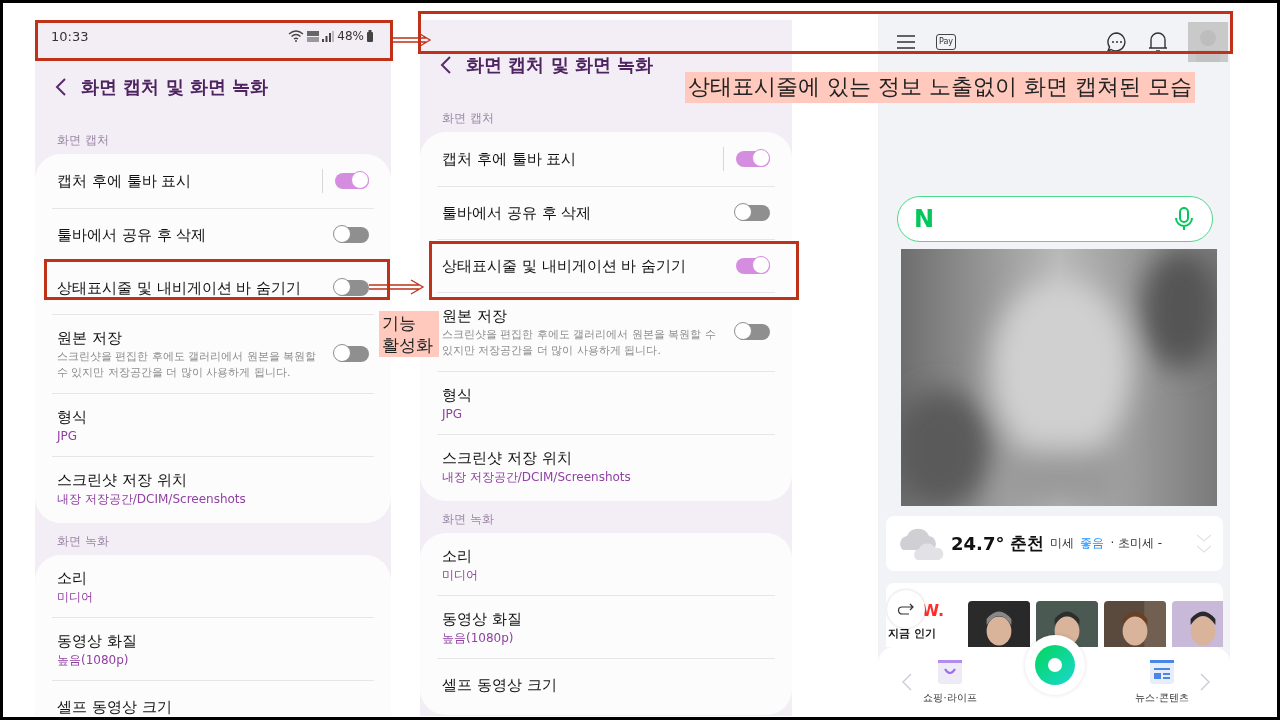 The image size is (1280, 720). What do you see at coordinates (1062, 543) in the screenshot?
I see `fine-dust-label: 미세` at bounding box center [1062, 543].